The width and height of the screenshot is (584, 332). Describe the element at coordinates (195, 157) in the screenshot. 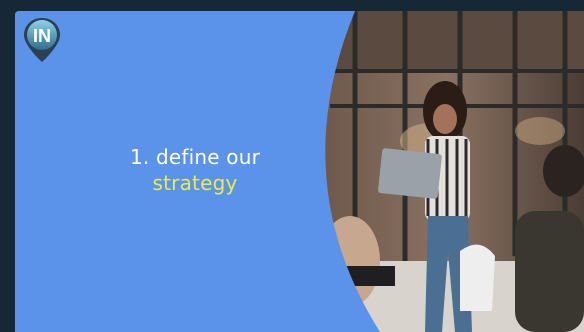

I see `headline-line-1: 1. define our` at that location.